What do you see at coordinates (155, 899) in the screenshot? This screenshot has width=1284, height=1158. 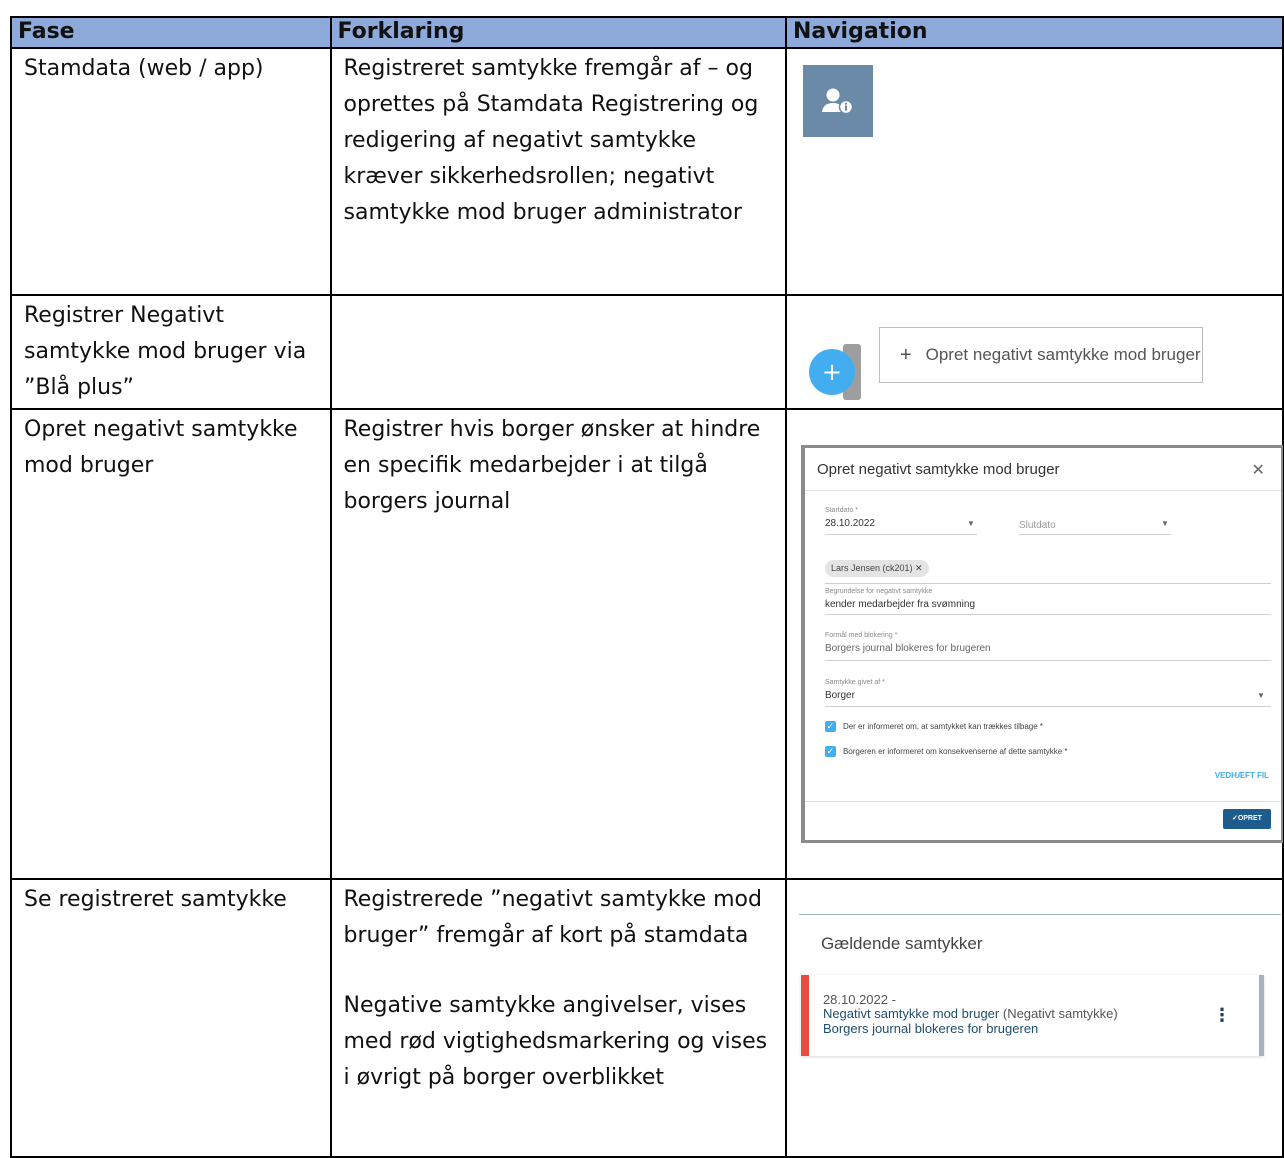 I see `fase-text: Se registreret samtykke` at bounding box center [155, 899].